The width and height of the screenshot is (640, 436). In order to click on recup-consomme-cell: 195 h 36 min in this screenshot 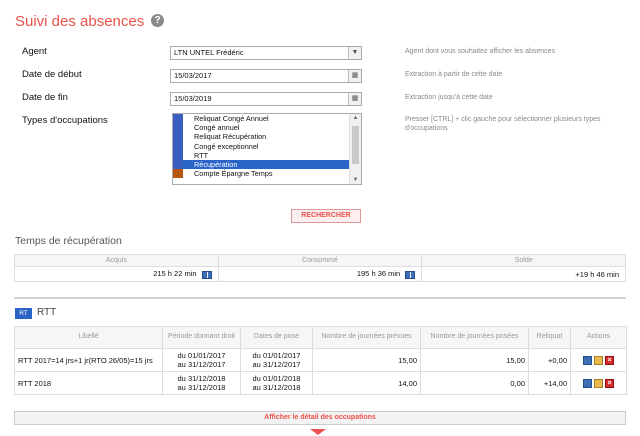, I will do `click(320, 274)`.